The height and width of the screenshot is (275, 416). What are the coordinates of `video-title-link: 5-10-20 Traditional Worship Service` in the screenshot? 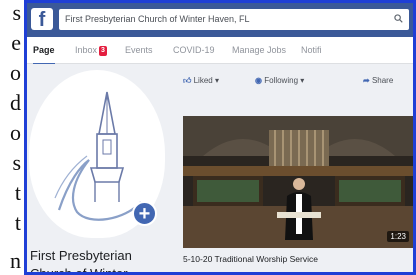 It's located at (250, 259).